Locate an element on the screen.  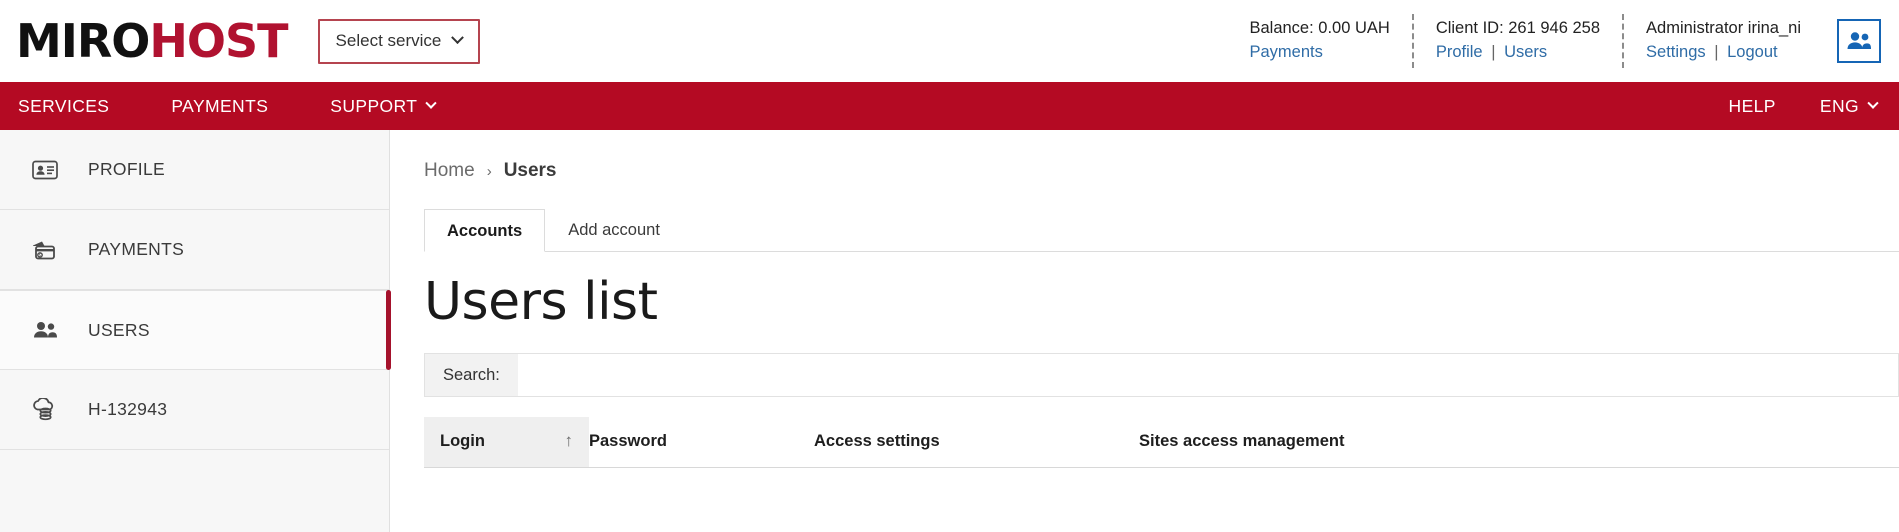
column-header-sites-access-management-label: Sites access management is located at coordinates (1242, 440).